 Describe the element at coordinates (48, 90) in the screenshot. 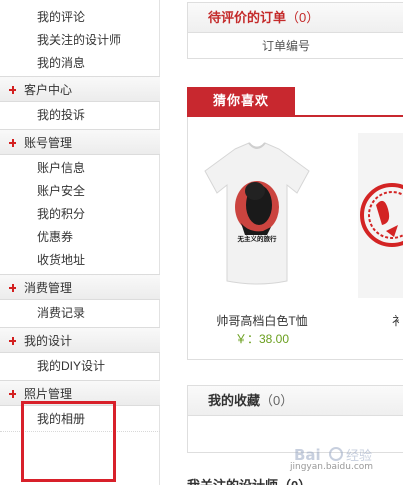

I see `sidebar-section-label: 客户中心` at that location.